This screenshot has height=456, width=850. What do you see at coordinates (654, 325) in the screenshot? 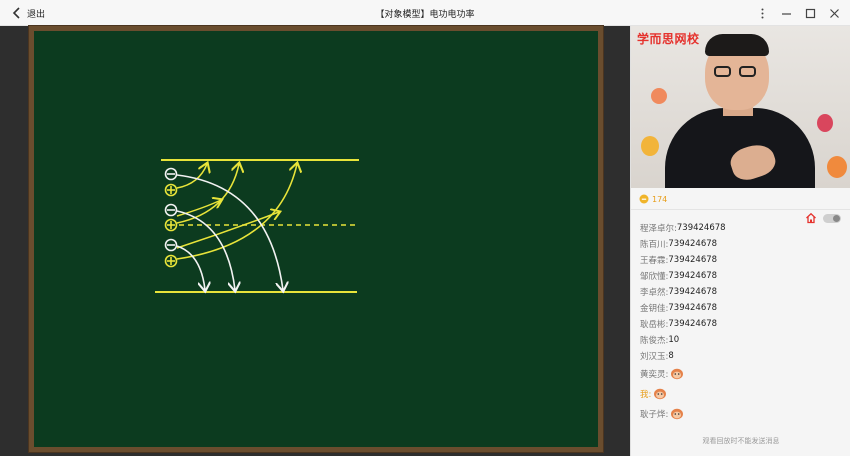
I see `chat-username: 耿岳彬:` at bounding box center [654, 325].